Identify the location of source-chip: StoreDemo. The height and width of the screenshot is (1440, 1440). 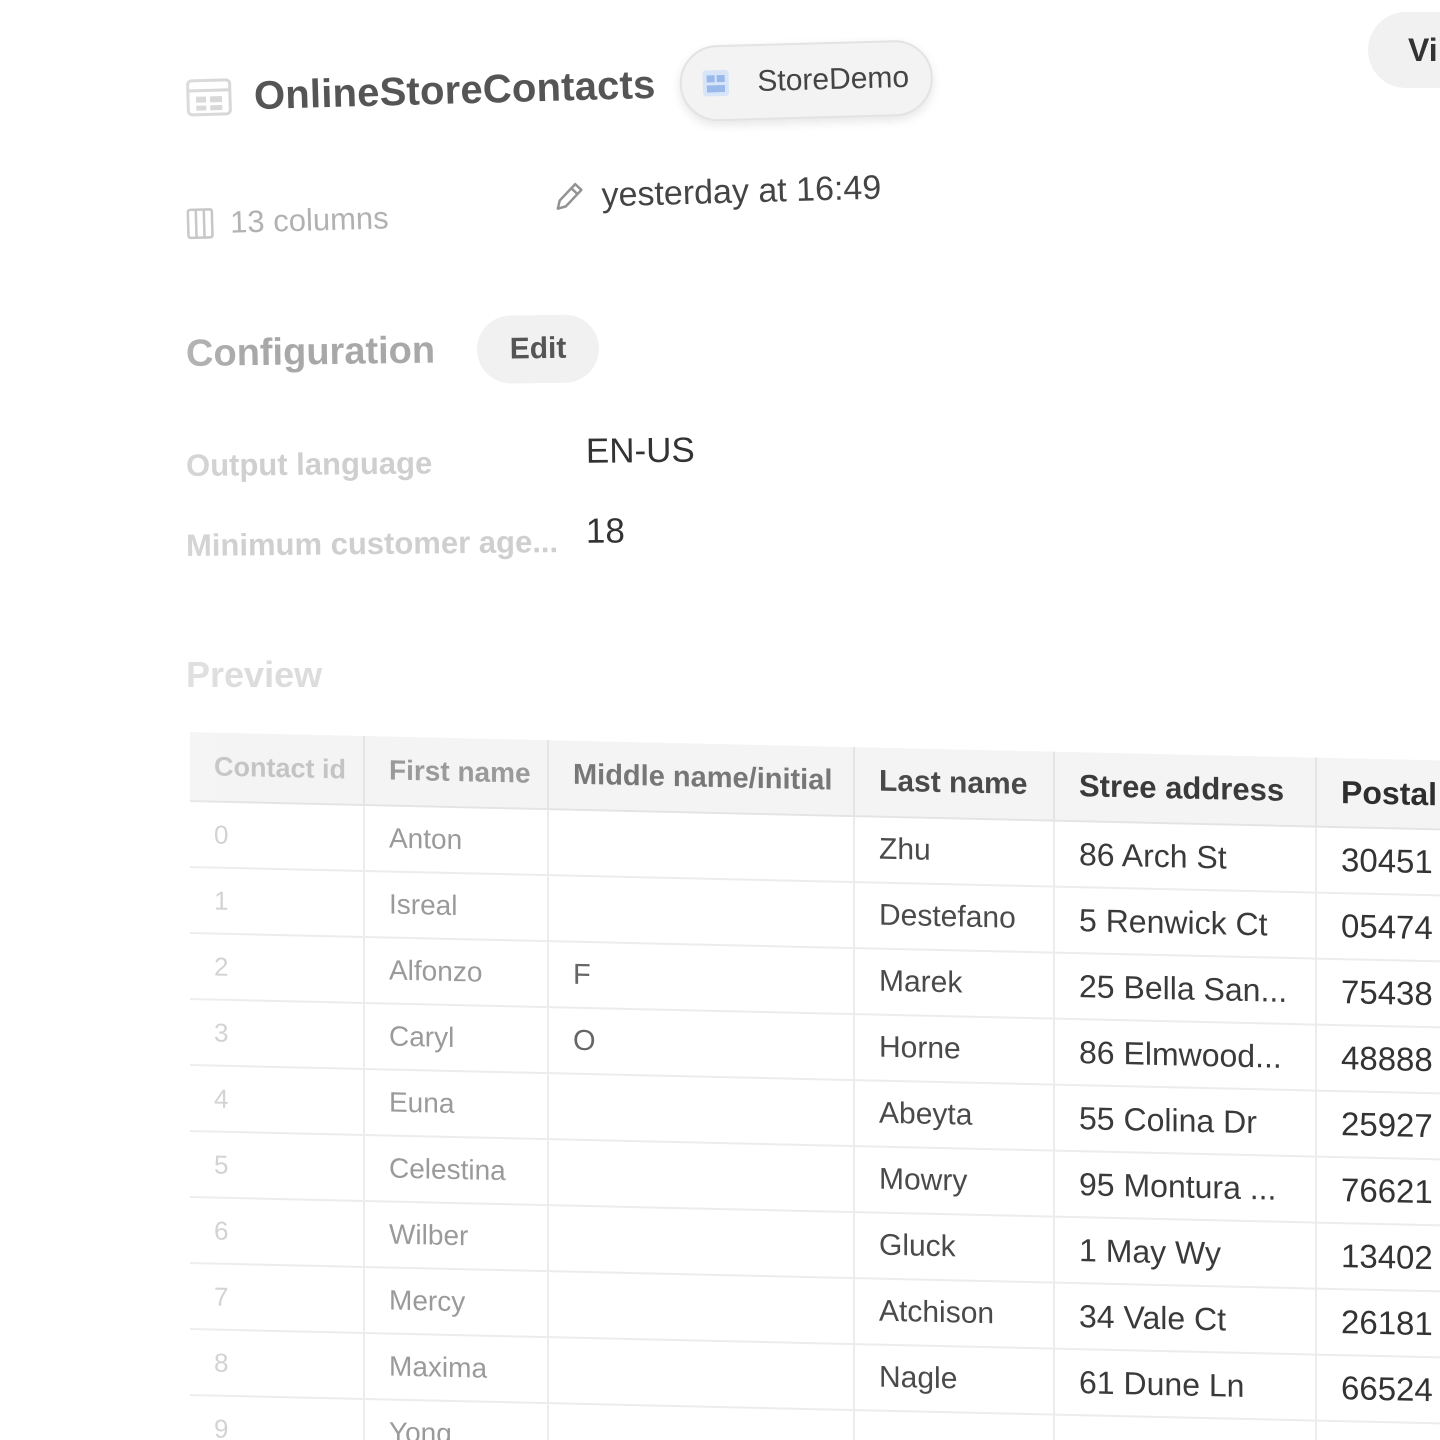
(806, 81).